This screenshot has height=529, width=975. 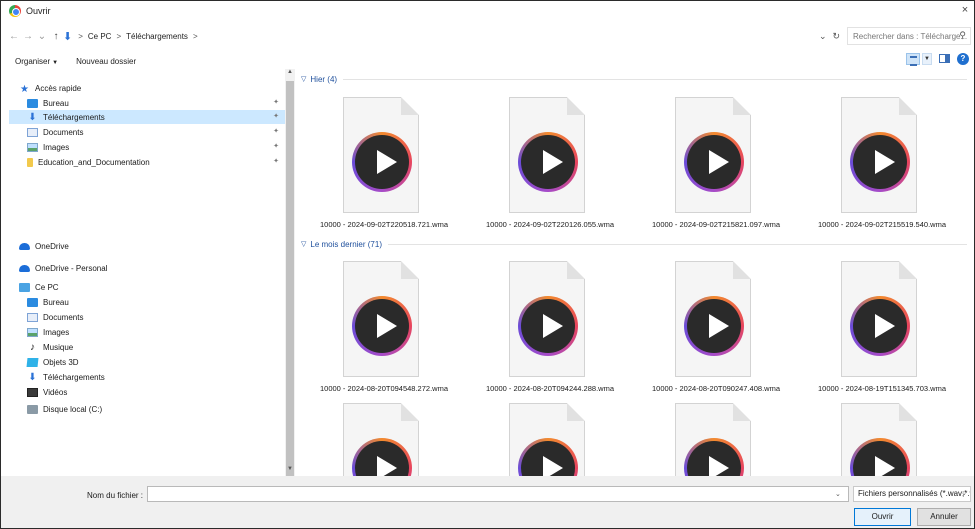 What do you see at coordinates (61, 362) in the screenshot?
I see `sidebar-item-label: Objets 3D` at bounding box center [61, 362].